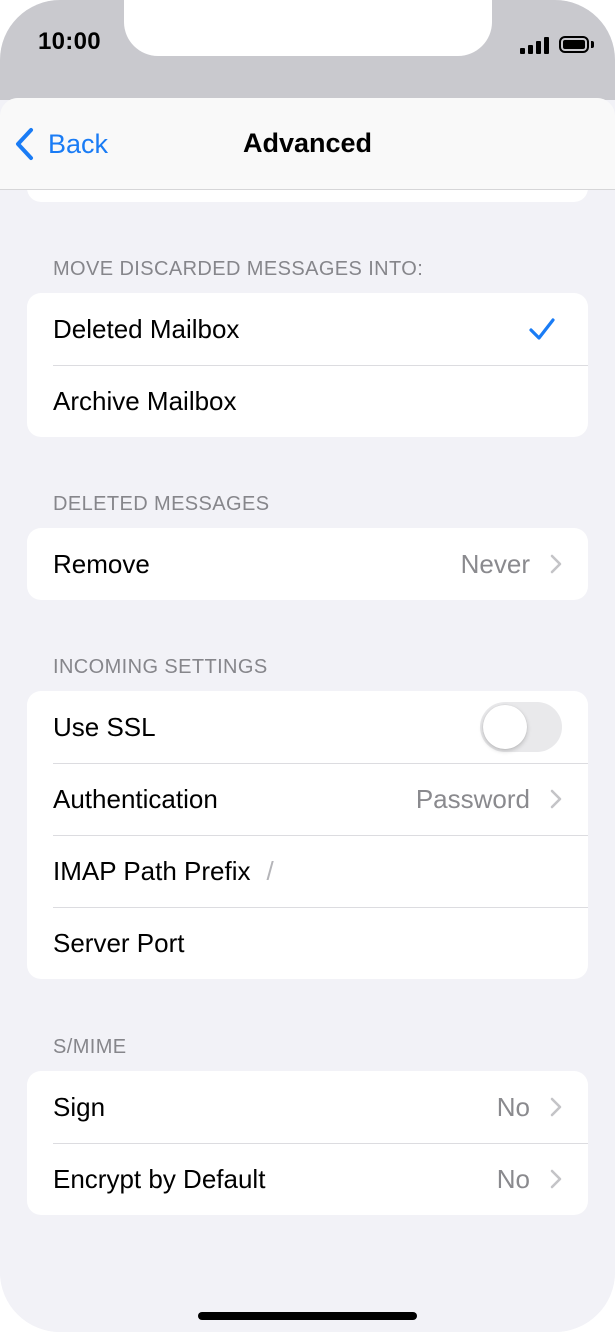  I want to click on imap-path-prefix-row: IMAP Path Prefix /, so click(307, 871).